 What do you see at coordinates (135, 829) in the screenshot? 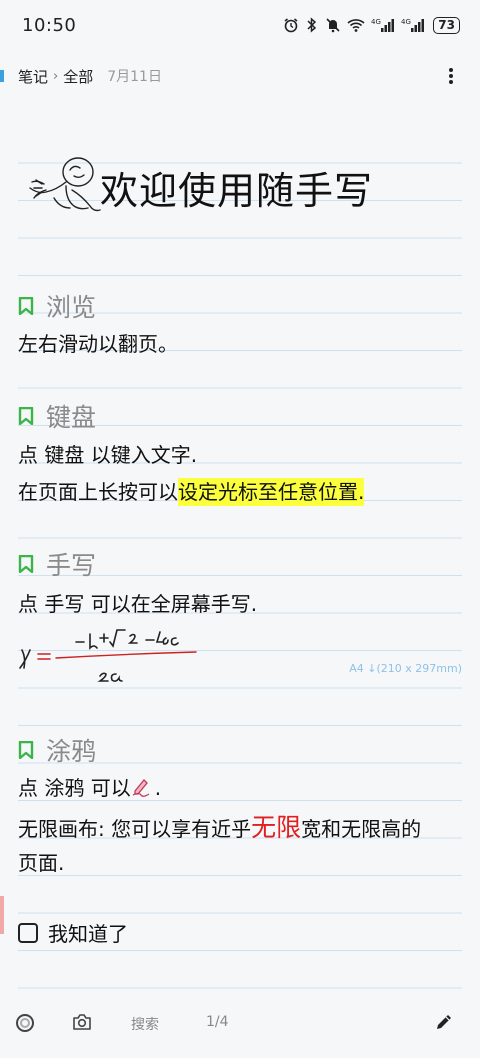
I see `text-run: 无限画布: 您可以享有近乎` at bounding box center [135, 829].